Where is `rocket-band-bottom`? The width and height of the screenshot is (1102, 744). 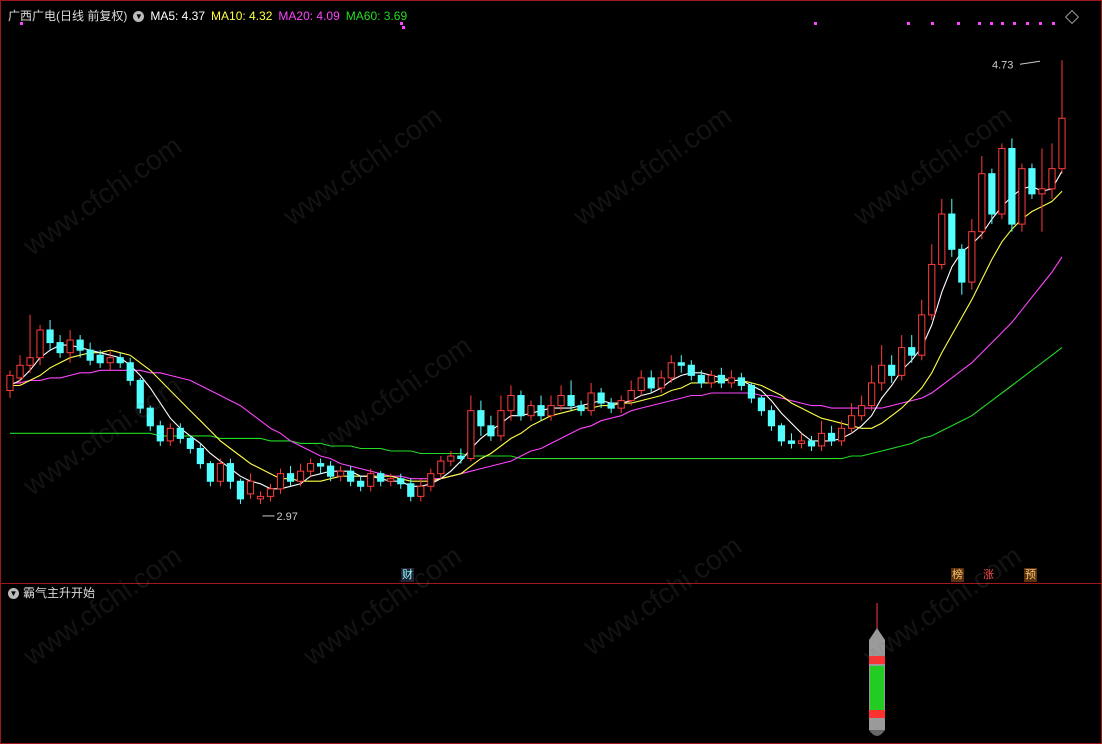
rocket-band-bottom is located at coordinates (877, 714).